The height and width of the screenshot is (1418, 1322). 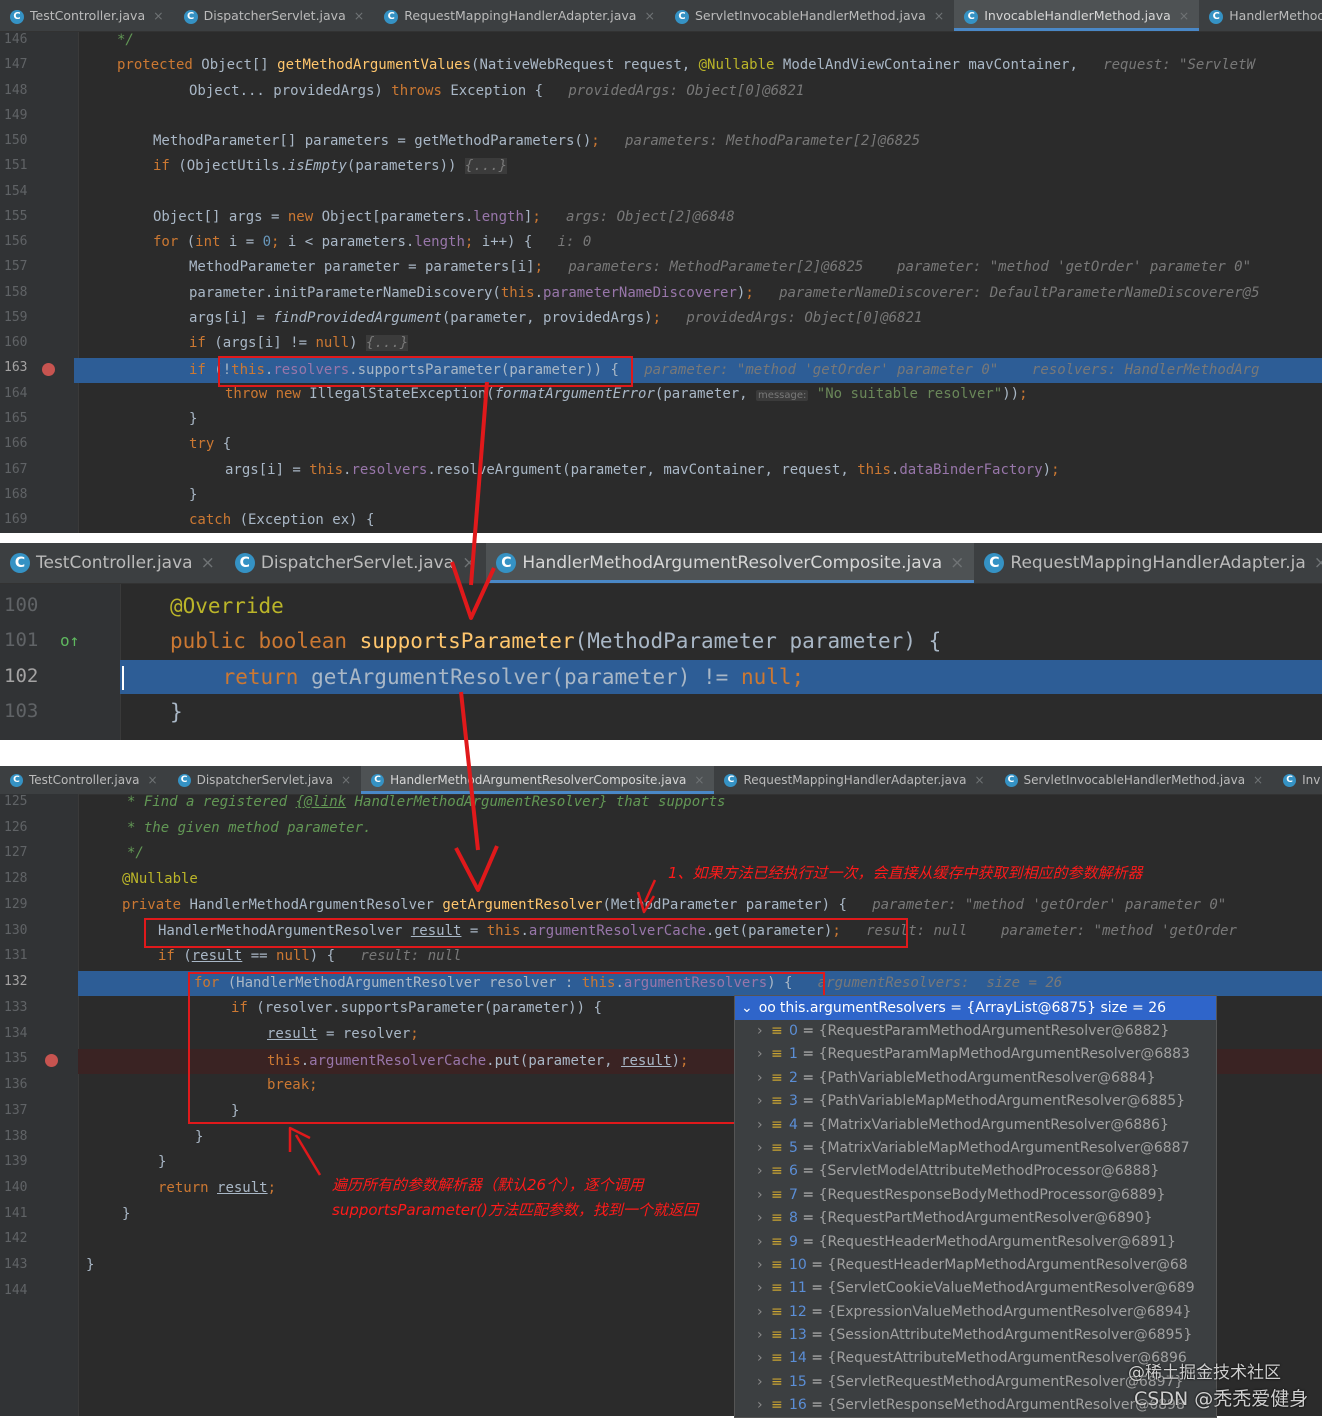 I want to click on line-number: 102, so click(x=21, y=676).